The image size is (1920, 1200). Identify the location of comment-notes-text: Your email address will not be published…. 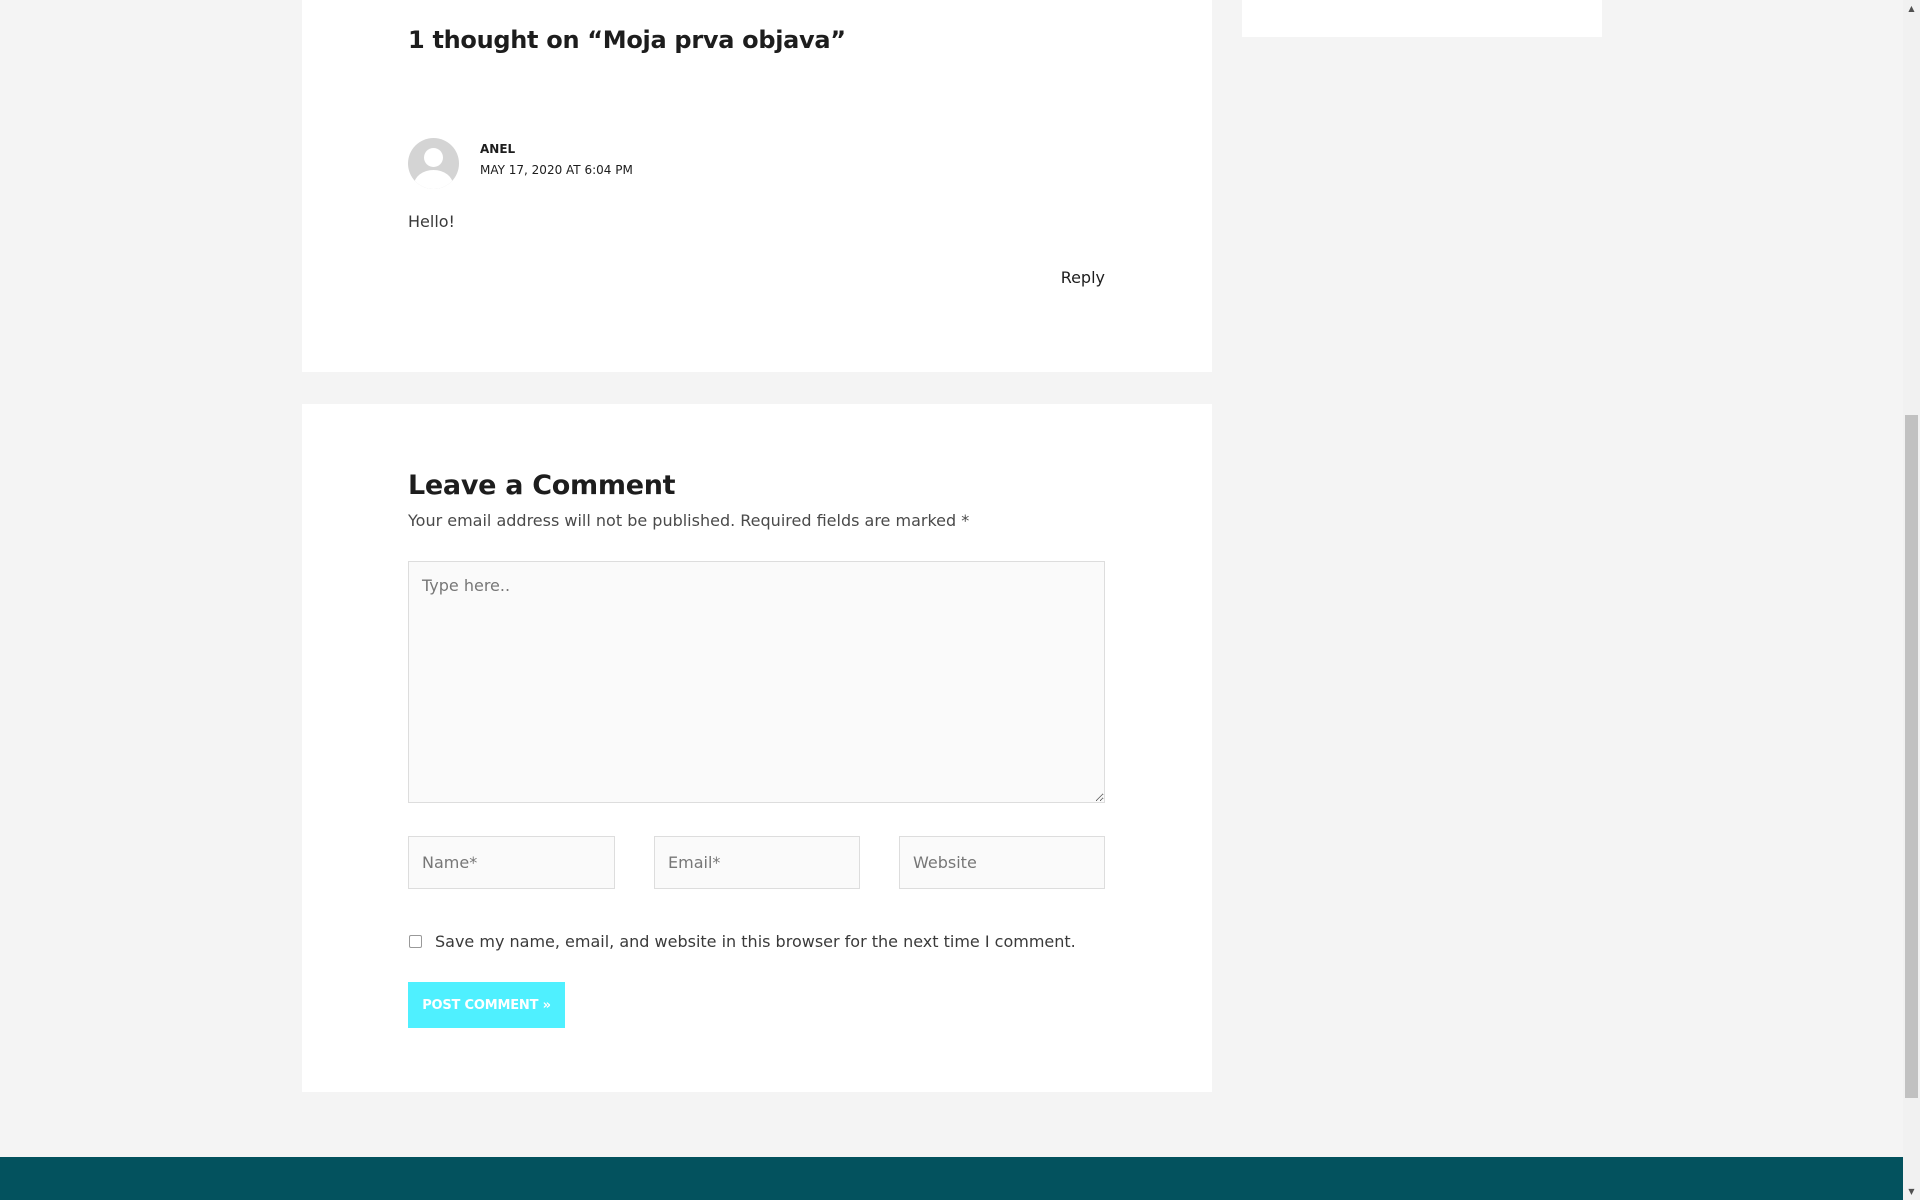
(682, 520).